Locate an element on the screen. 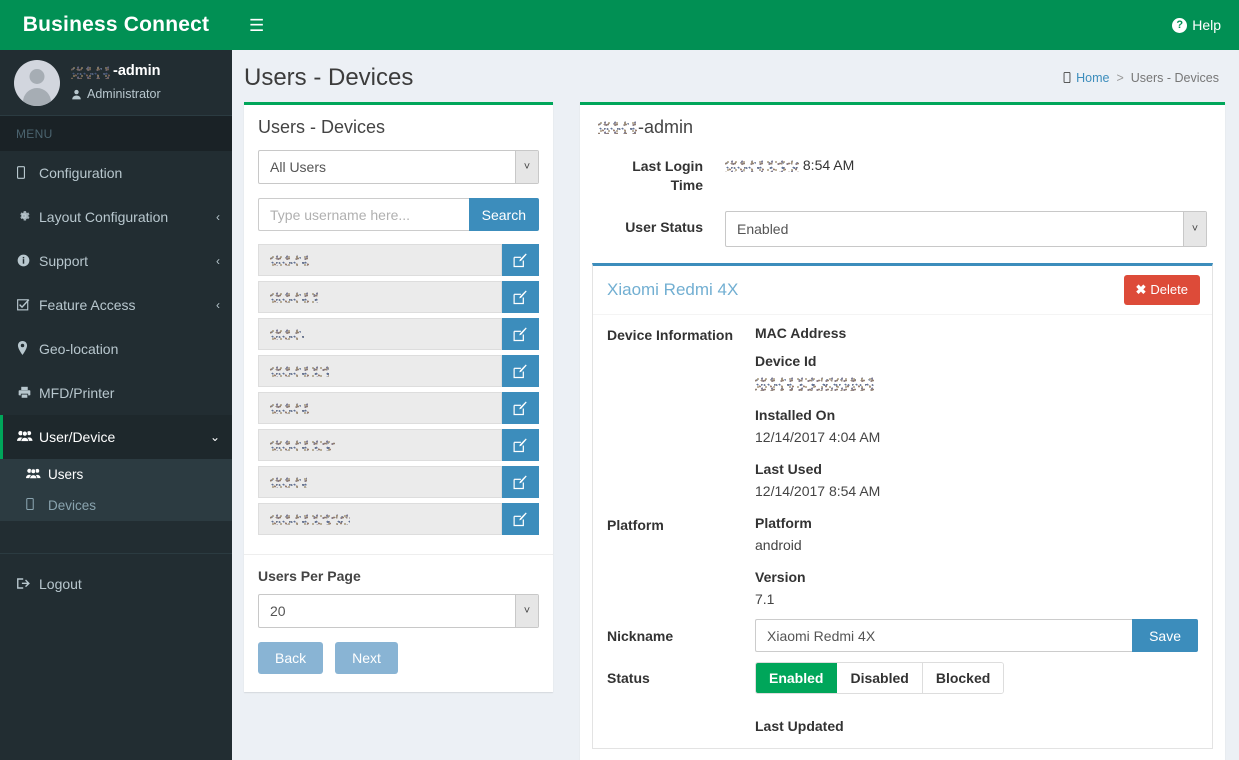 The width and height of the screenshot is (1239, 760). next-button: Next is located at coordinates (366, 658).